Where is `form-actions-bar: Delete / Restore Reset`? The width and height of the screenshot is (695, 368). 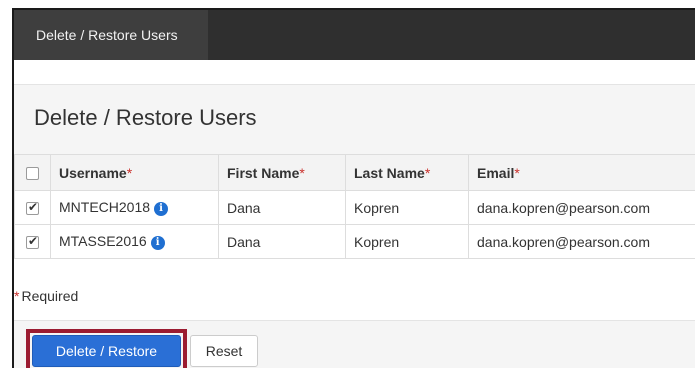 form-actions-bar: Delete / Restore Reset is located at coordinates (354, 344).